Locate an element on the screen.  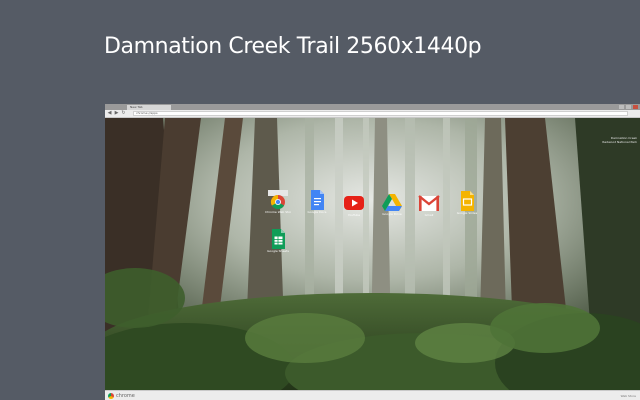
app-youtube: YouTube is located at coordinates (354, 206).